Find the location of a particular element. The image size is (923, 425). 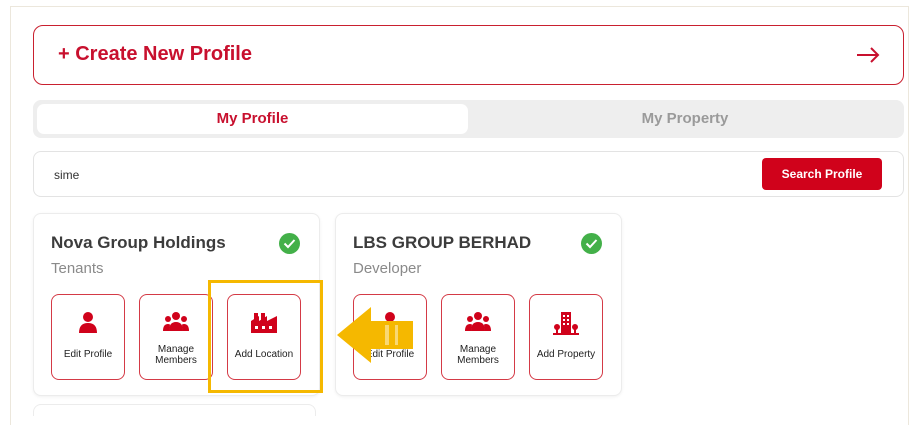

search-input is located at coordinates (354, 175).